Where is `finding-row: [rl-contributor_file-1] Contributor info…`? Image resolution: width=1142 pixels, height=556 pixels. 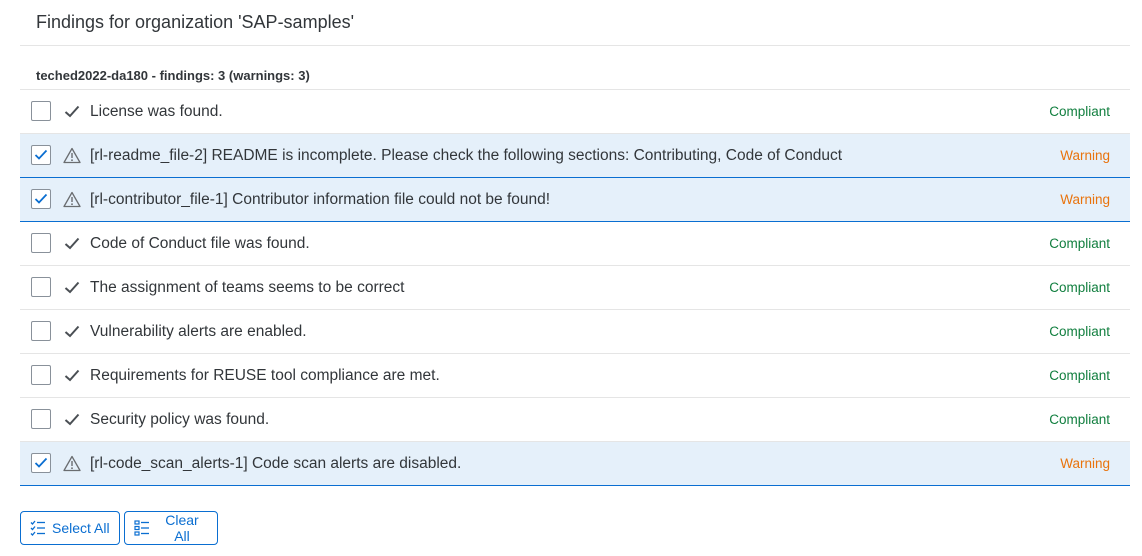
finding-row: [rl-contributor_file-1] Contributor info… is located at coordinates (575, 200).